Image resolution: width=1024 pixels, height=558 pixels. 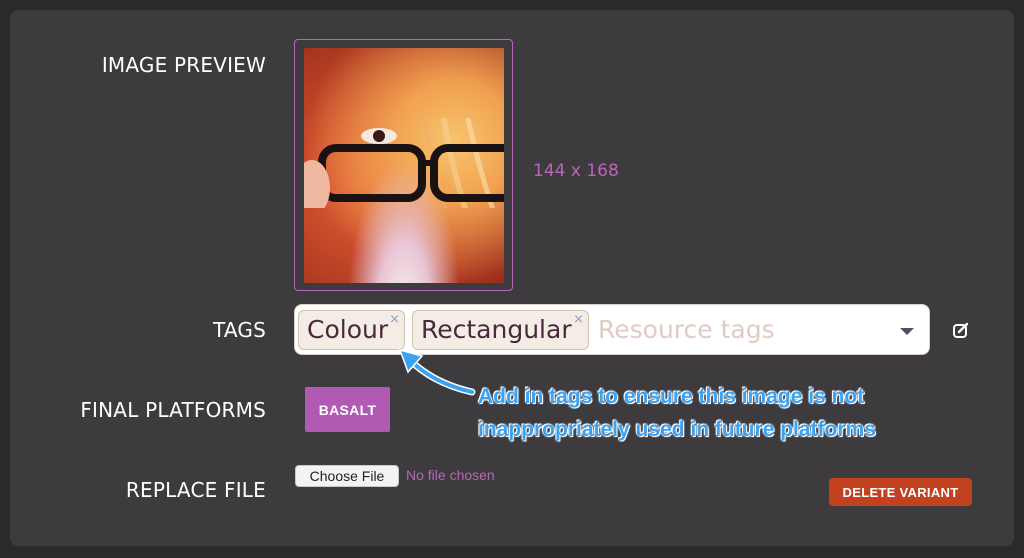 What do you see at coordinates (347, 409) in the screenshot?
I see `platform-basalt-button: BASALT` at bounding box center [347, 409].